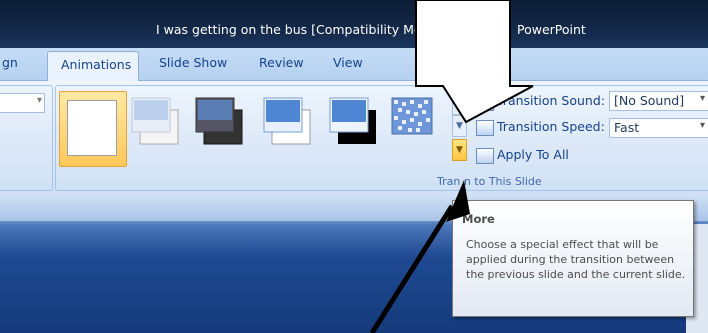 This screenshot has height=333, width=708. Describe the element at coordinates (287, 121) in the screenshot. I see `cut-thumbnail` at that location.